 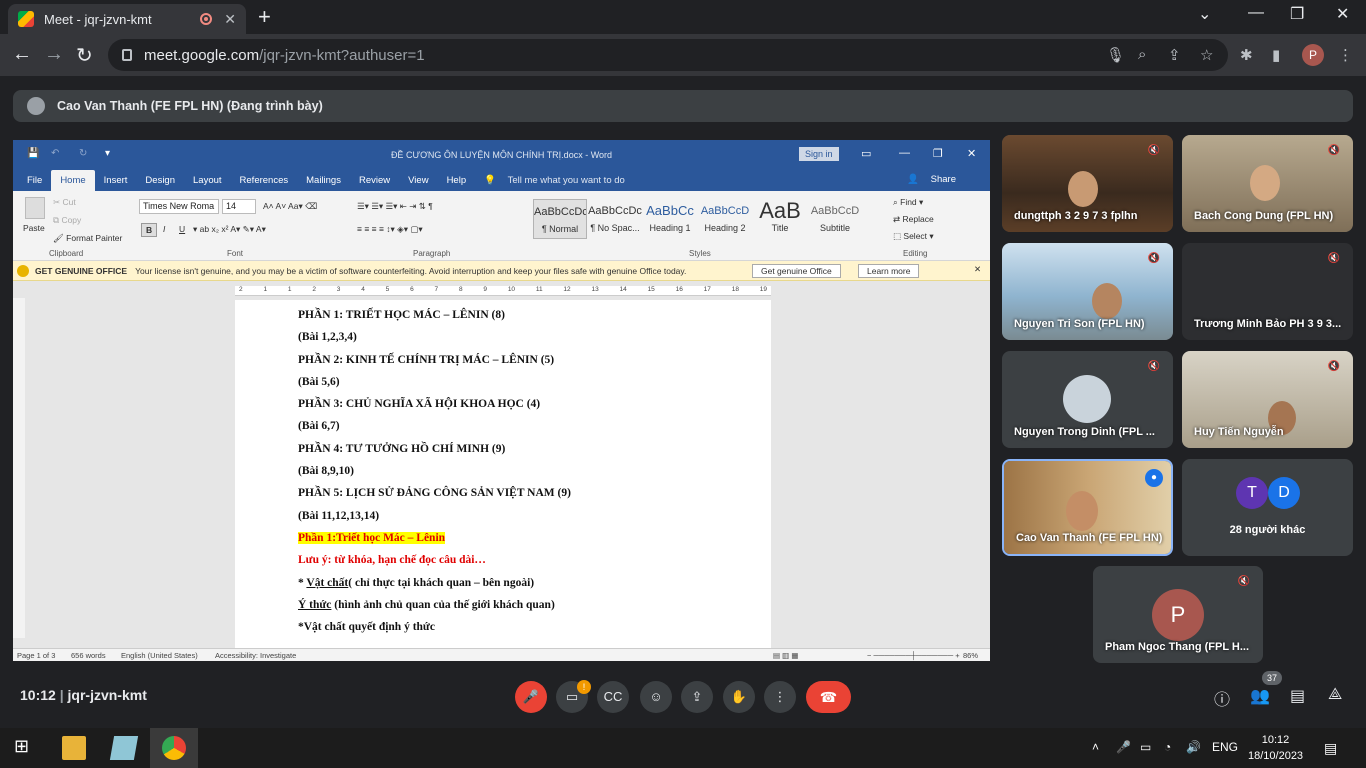 I want to click on paste-icon, so click(x=35, y=208).